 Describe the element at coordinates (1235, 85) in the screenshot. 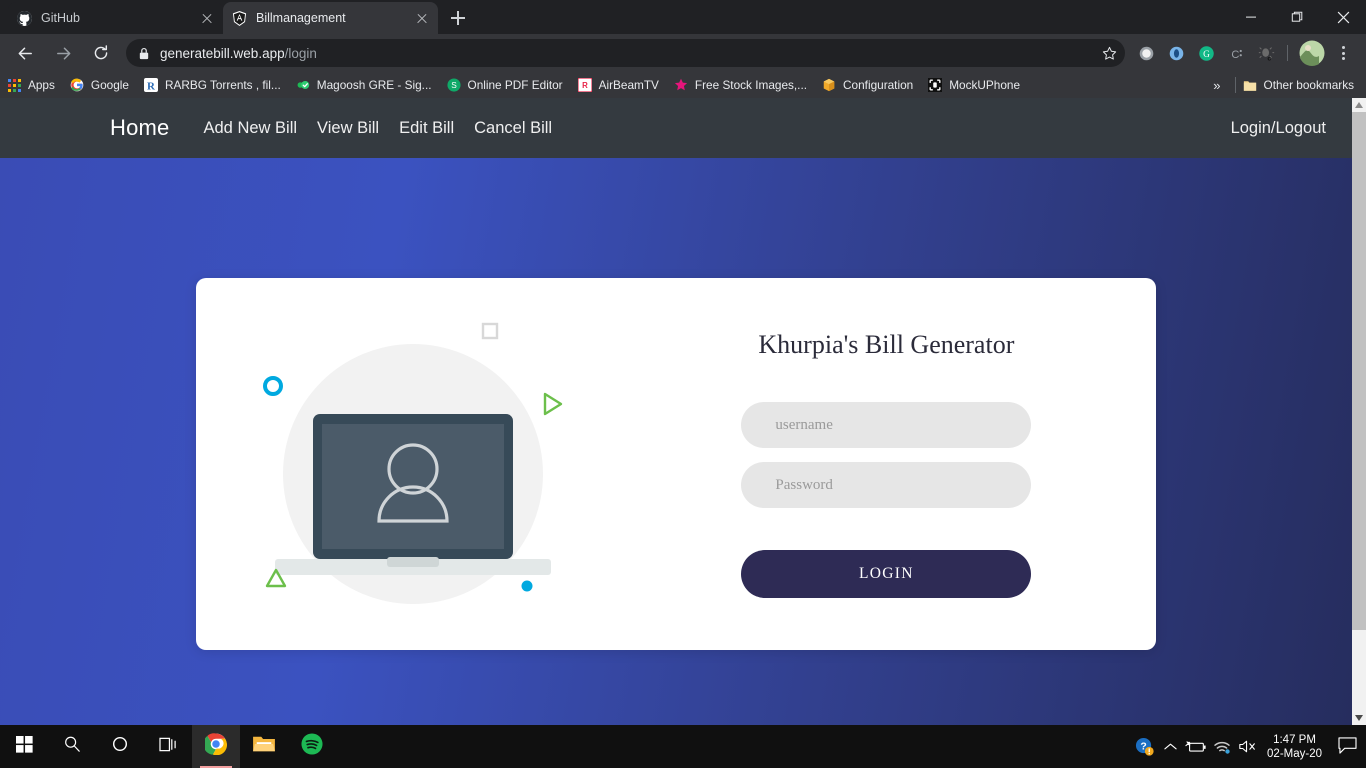

I see `bookmarks-divider` at that location.